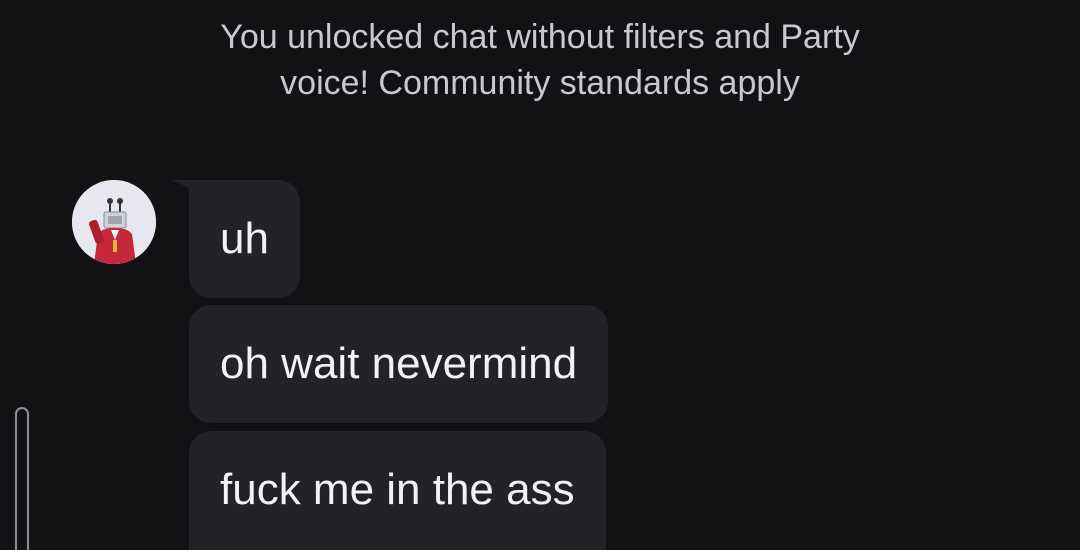  I want to click on message-bubble: uh, so click(244, 239).